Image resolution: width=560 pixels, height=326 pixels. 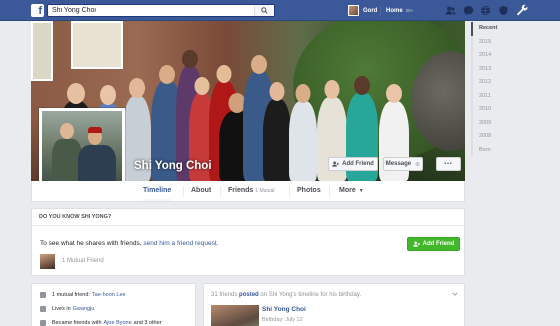 What do you see at coordinates (280, 10) in the screenshot?
I see `top-nav-bar: f Gord Home20+` at bounding box center [280, 10].